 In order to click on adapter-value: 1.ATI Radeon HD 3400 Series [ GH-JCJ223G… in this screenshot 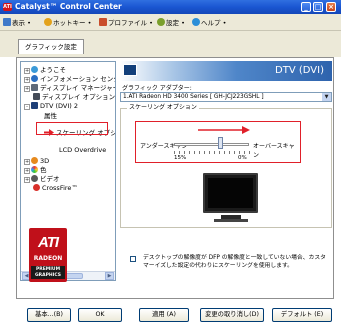, I will do `click(193, 97)`.